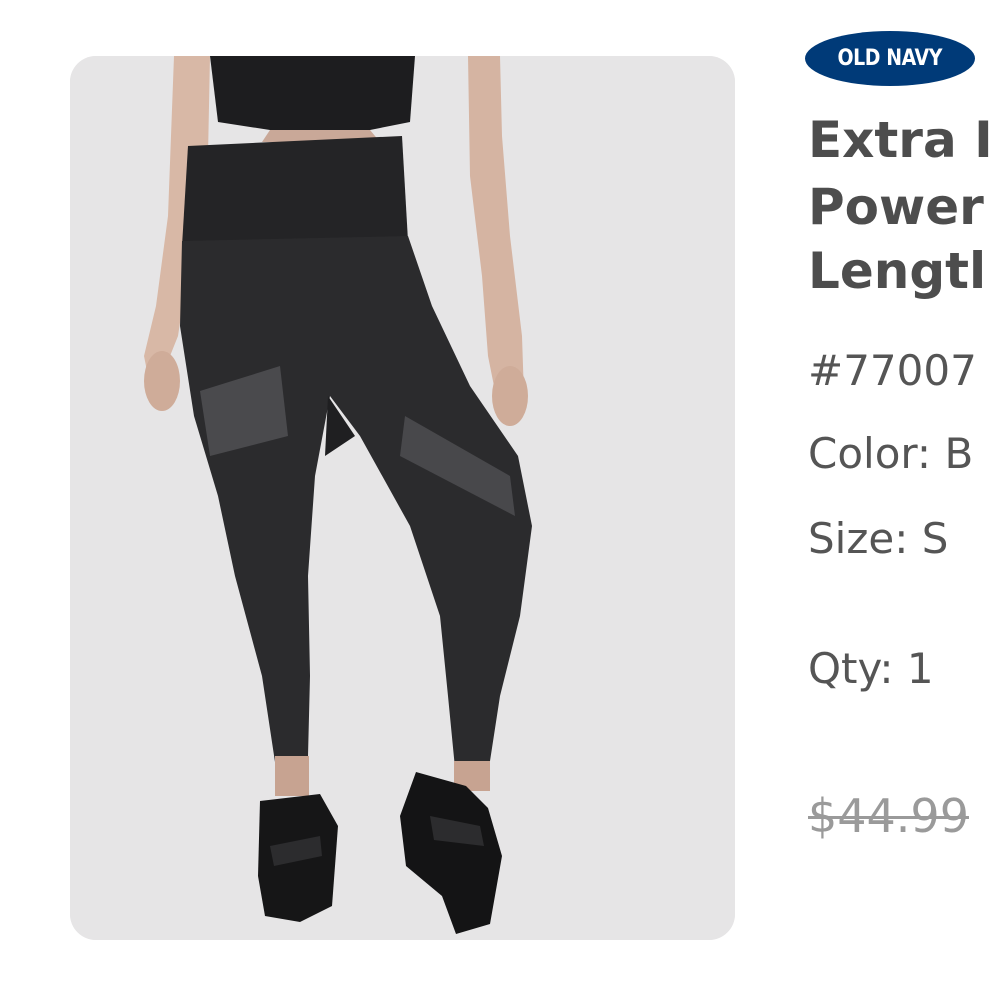  What do you see at coordinates (858, 538) in the screenshot?
I see `size-label: Size:` at bounding box center [858, 538].